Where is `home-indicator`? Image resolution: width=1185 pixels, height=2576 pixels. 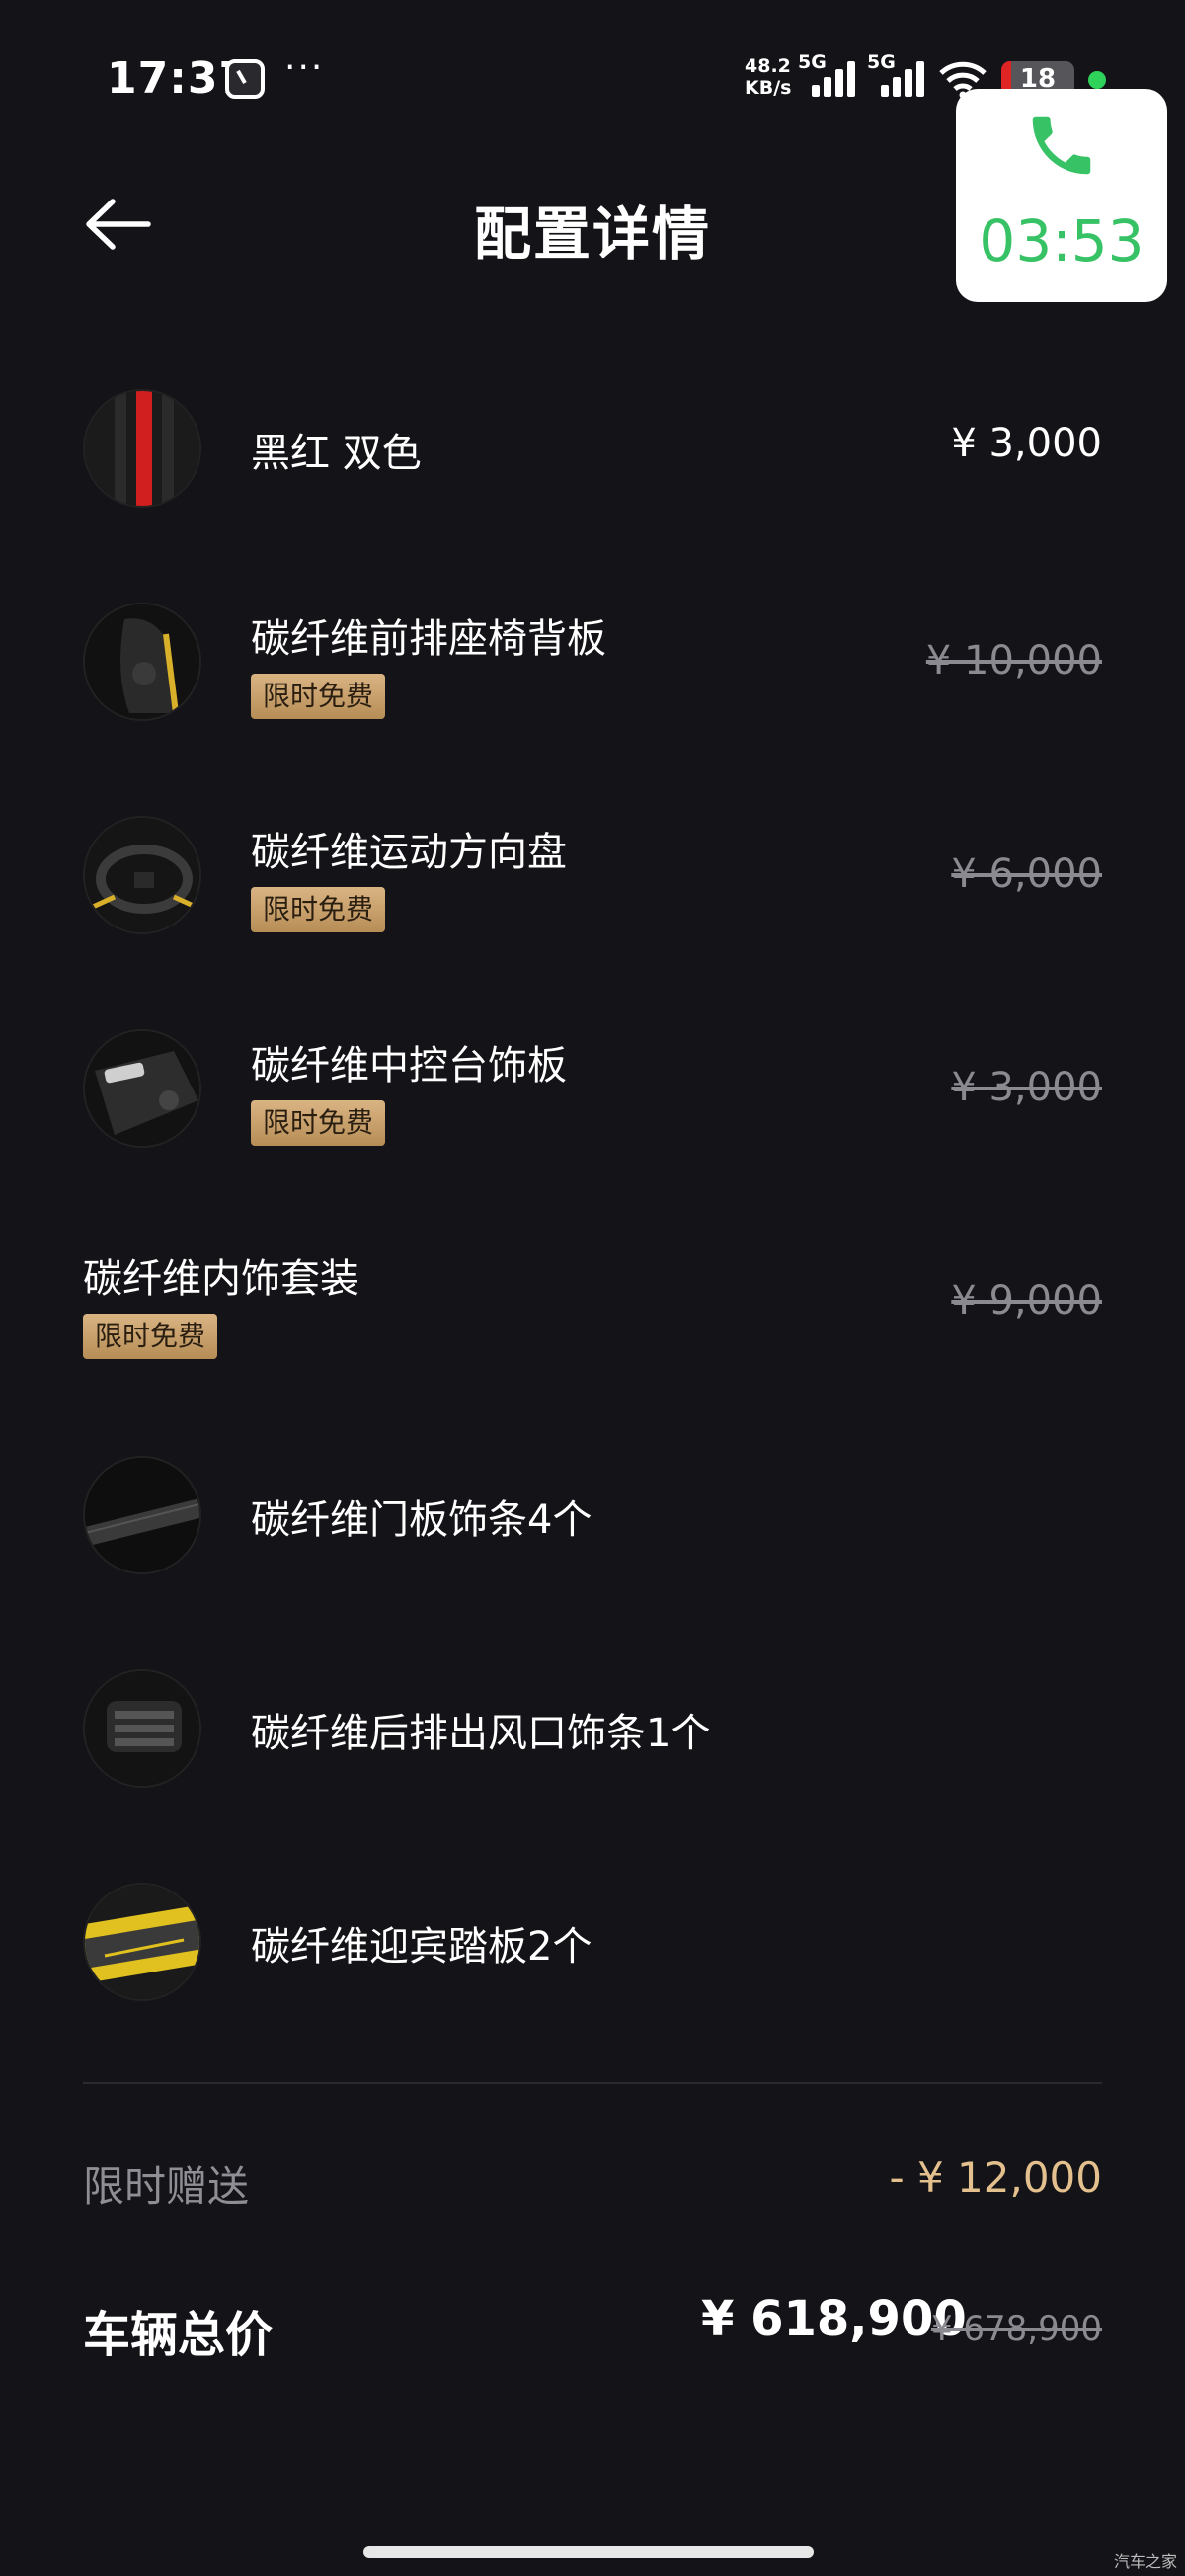
home-indicator is located at coordinates (589, 2552).